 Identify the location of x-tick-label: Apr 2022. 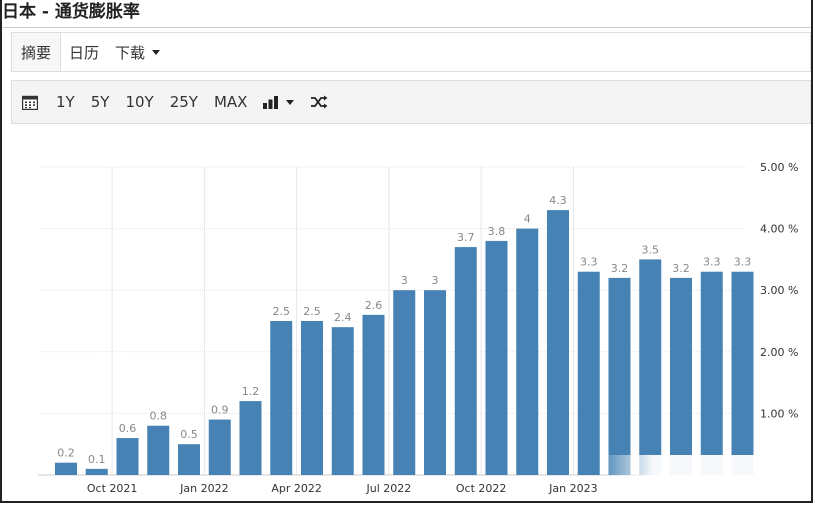
(296, 488).